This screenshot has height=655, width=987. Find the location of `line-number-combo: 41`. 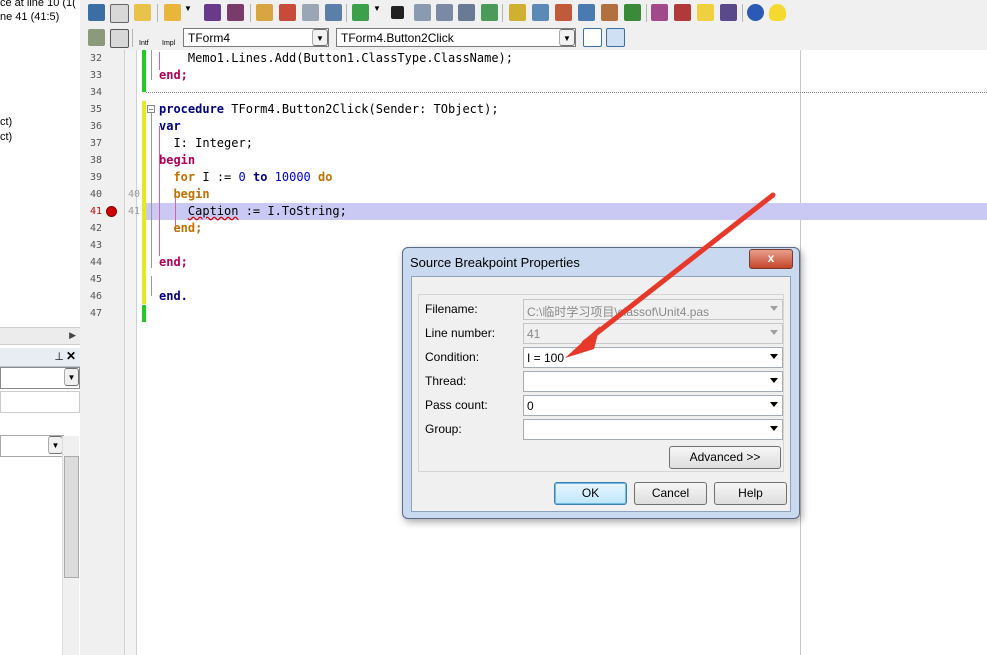

line-number-combo: 41 is located at coordinates (653, 333).